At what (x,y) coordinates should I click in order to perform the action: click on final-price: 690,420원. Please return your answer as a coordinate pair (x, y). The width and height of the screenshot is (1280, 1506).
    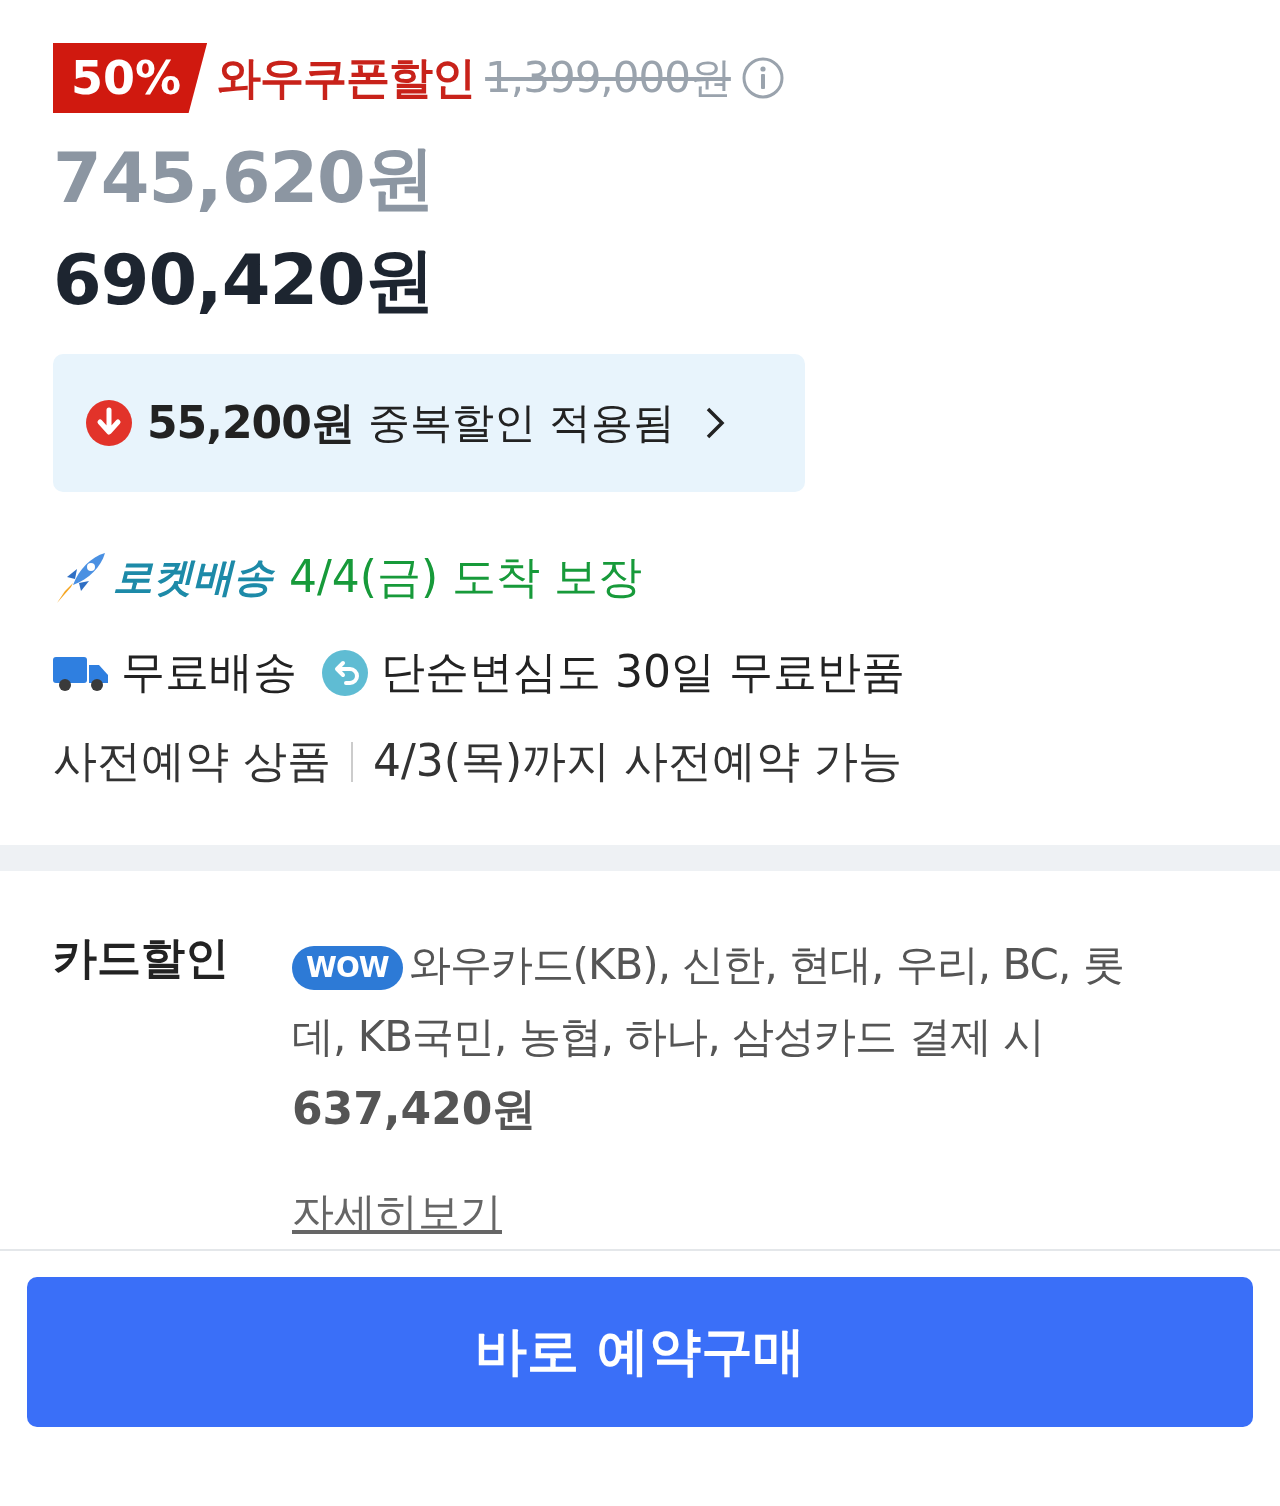
    Looking at the image, I should click on (244, 280).